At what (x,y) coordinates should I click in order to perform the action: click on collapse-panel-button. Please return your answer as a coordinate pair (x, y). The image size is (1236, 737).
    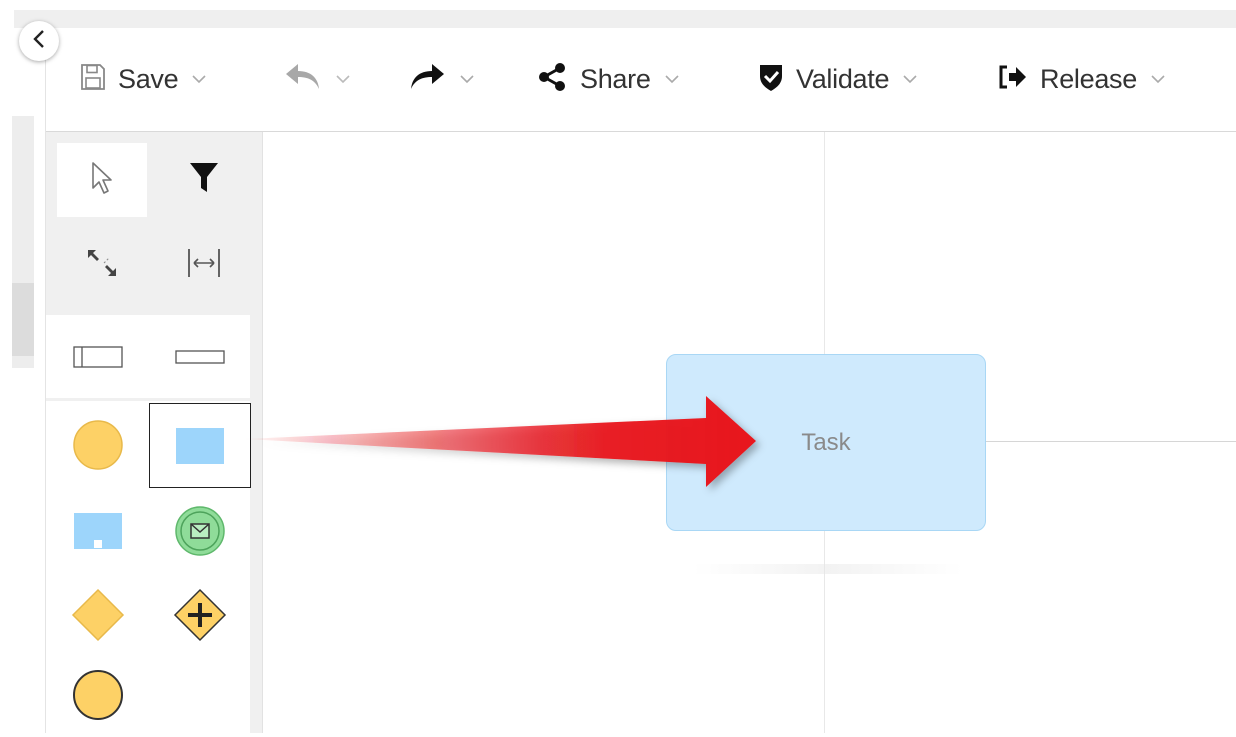
    Looking at the image, I should click on (39, 41).